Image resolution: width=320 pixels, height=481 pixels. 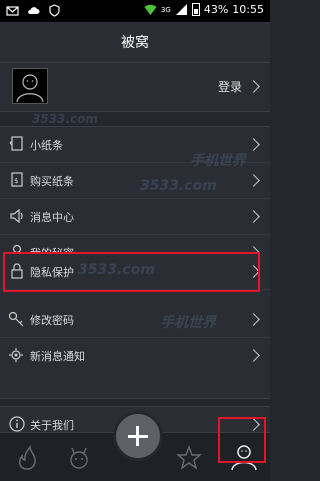 I want to click on mail-icon, so click(x=12, y=11).